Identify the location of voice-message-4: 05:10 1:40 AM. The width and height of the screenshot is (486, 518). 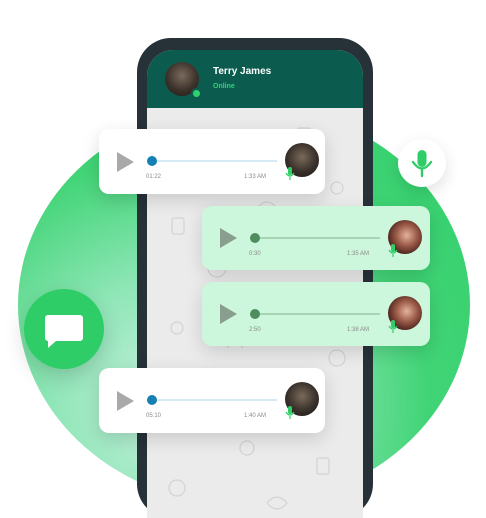
(212, 400).